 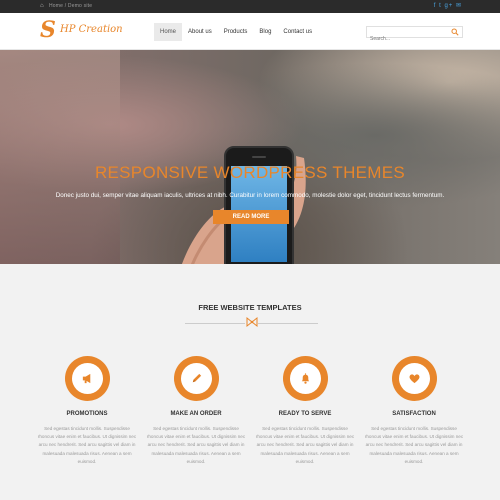 What do you see at coordinates (455, 32) in the screenshot?
I see `search-icon` at bounding box center [455, 32].